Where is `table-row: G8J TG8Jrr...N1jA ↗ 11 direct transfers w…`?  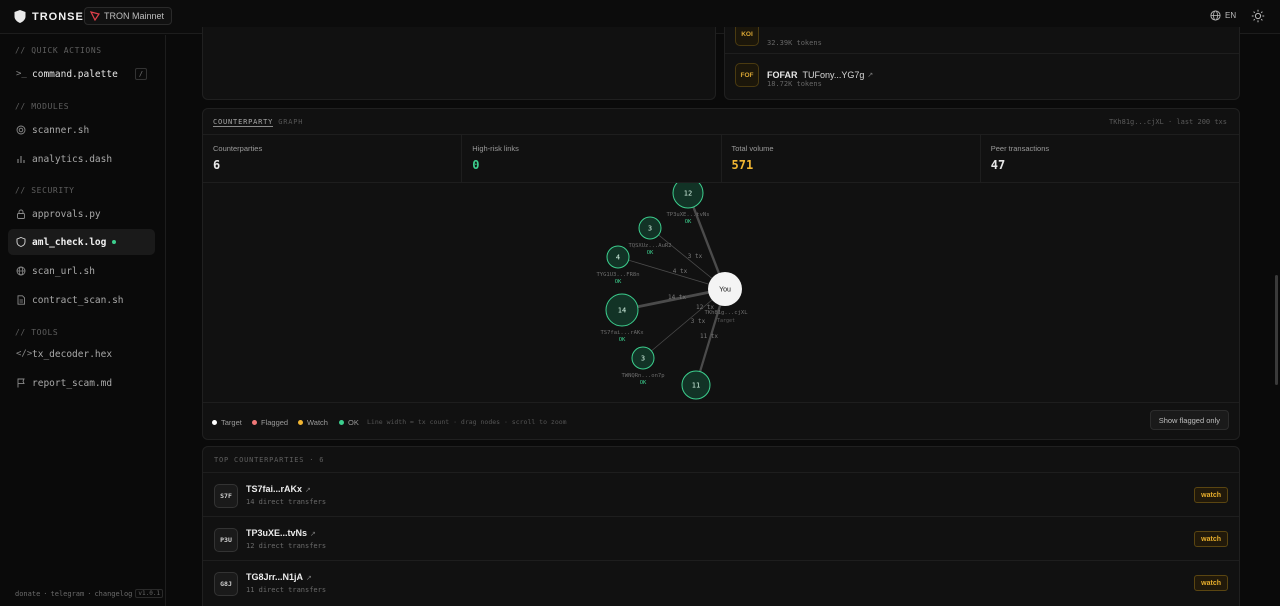 table-row: G8J TG8Jrr...N1jA ↗ 11 direct transfers w… is located at coordinates (721, 582).